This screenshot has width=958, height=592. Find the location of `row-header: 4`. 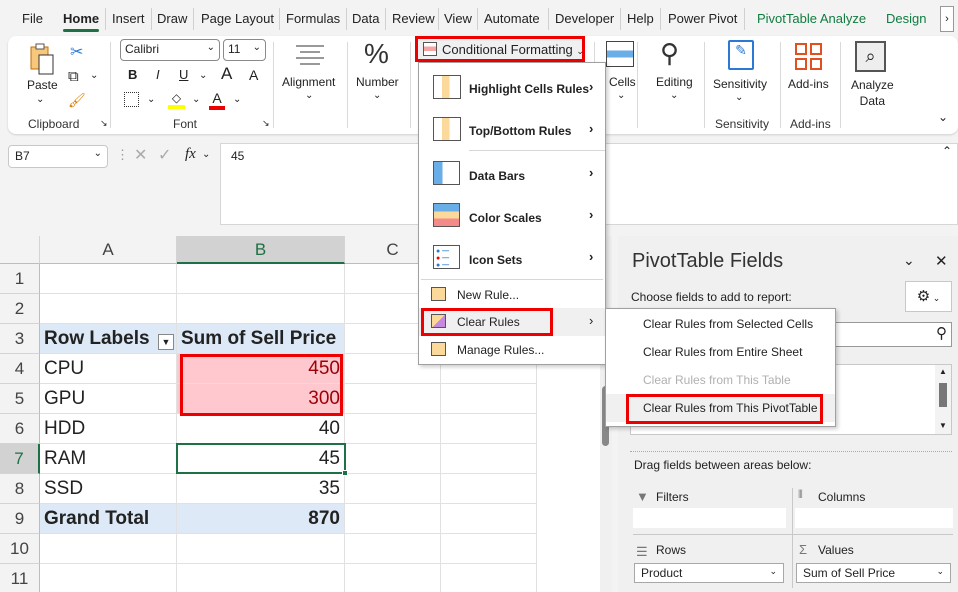

row-header: 4 is located at coordinates (20, 369).